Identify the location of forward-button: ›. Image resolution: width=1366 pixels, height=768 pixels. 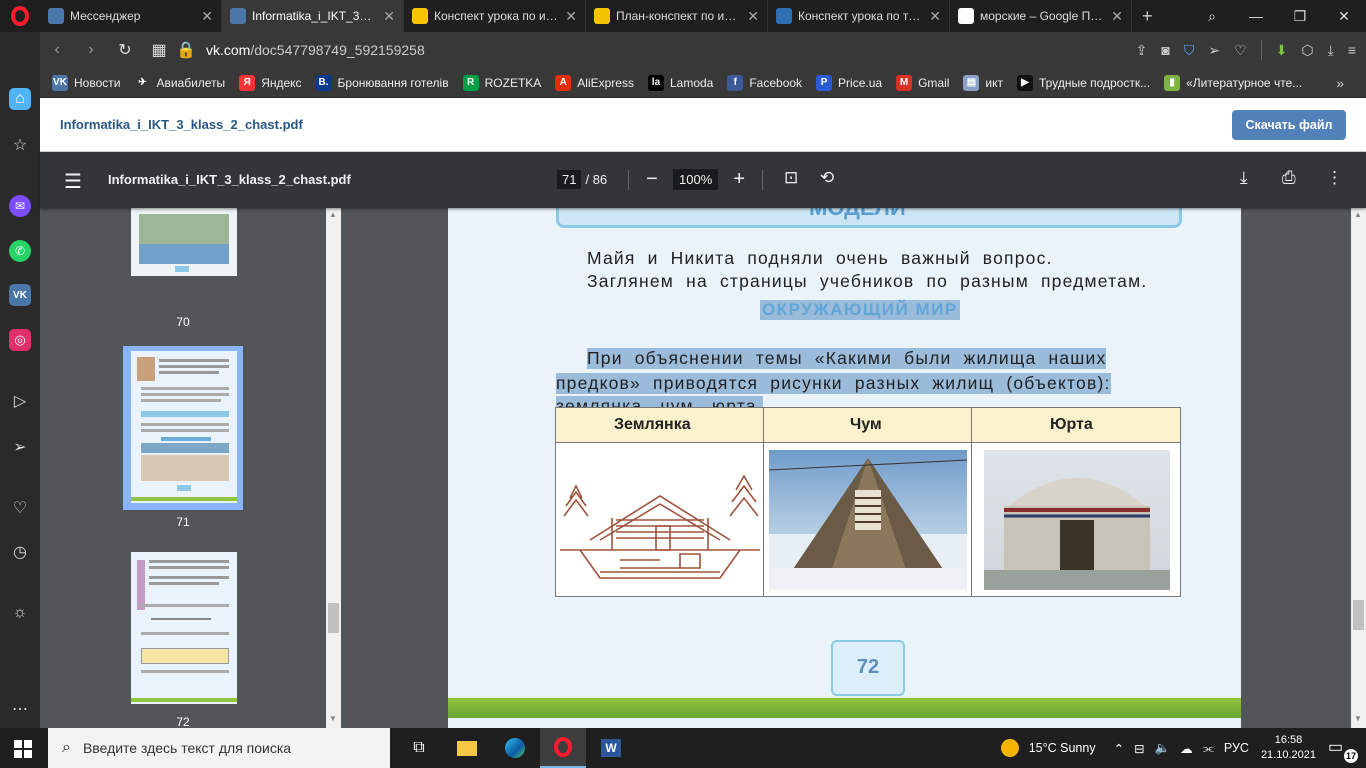
(91, 50).